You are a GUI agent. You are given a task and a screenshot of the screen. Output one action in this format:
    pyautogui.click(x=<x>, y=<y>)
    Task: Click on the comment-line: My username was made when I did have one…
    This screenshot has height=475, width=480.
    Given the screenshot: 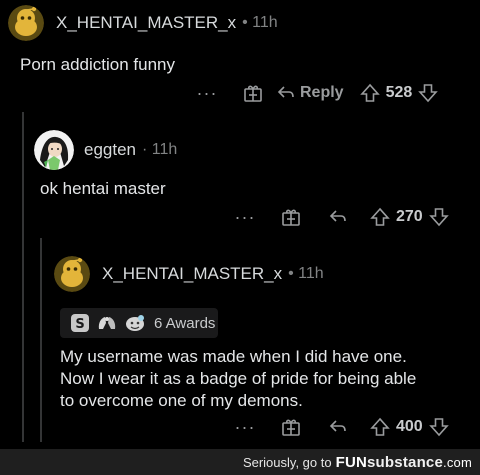 What is the action you would take?
    pyautogui.click(x=233, y=356)
    